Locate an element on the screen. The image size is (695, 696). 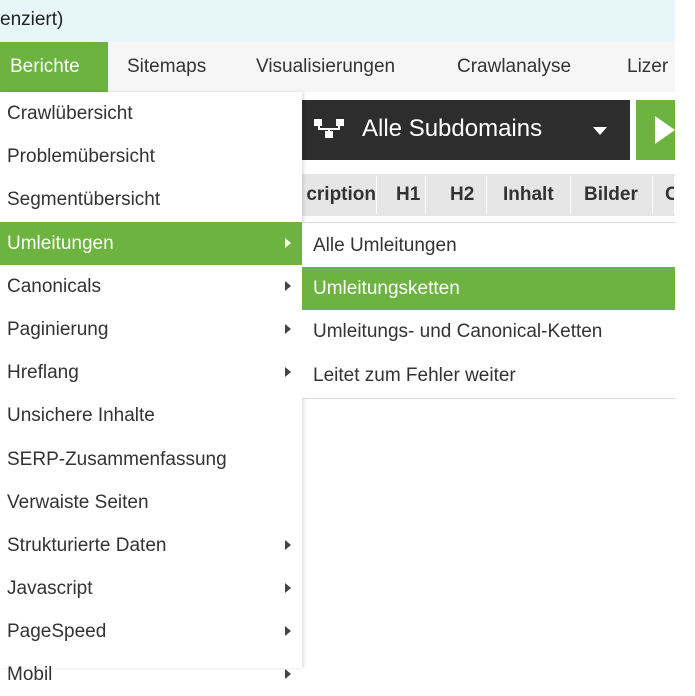
menu-item-label: Javascript is located at coordinates (50, 588).